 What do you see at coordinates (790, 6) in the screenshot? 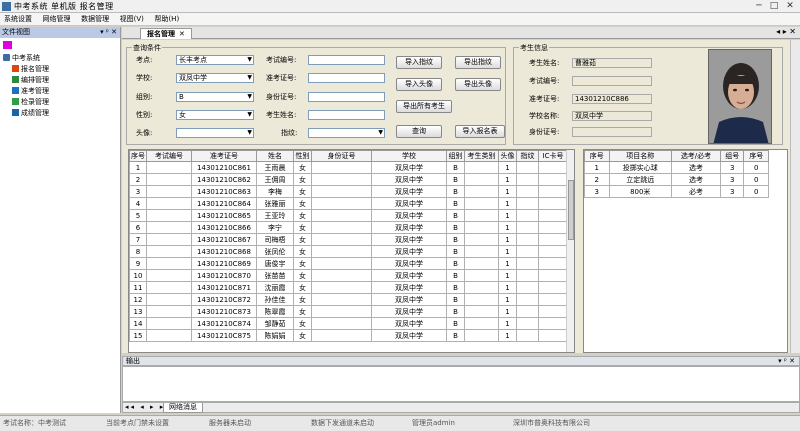
I see `close-button: ✕` at bounding box center [790, 6].